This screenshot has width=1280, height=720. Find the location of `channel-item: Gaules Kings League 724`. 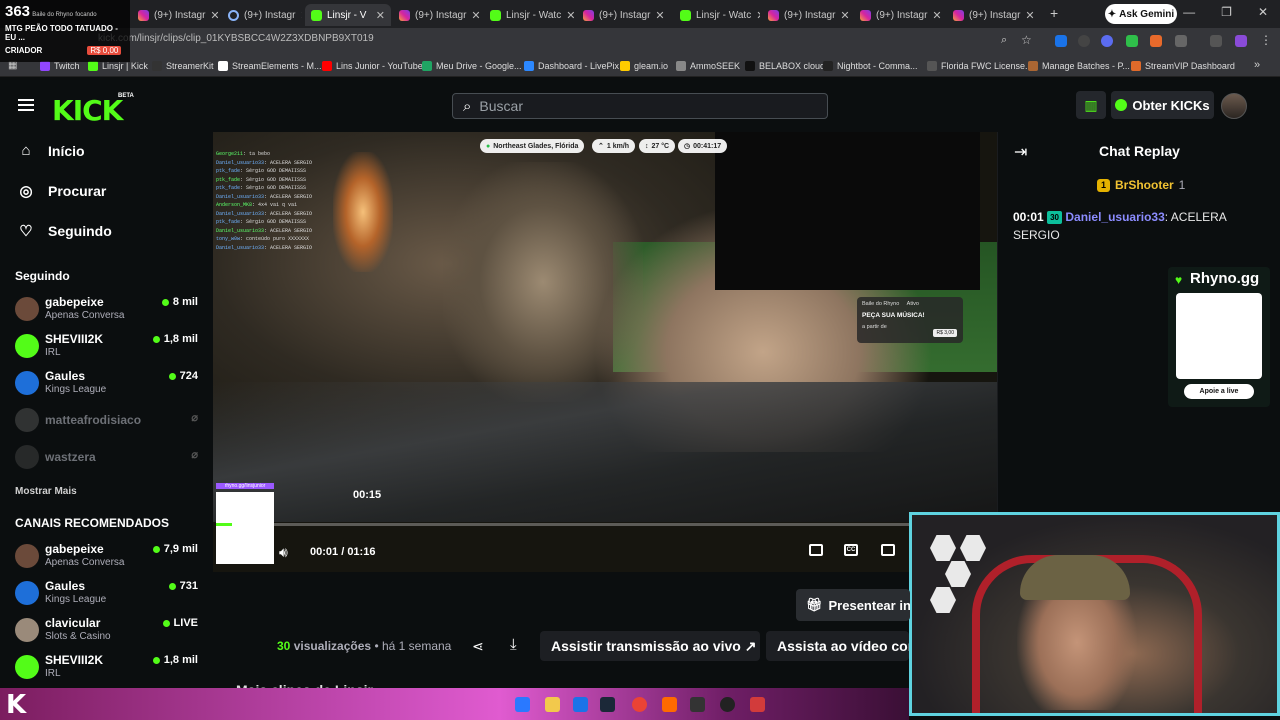

channel-item: Gaules Kings League 724 is located at coordinates (107, 384).